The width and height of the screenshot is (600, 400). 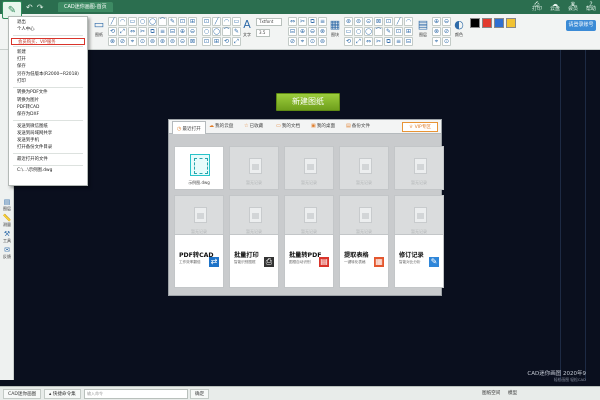 What do you see at coordinates (48, 170) in the screenshot?
I see `menu-item: C:\...\示例图.dwg` at bounding box center [48, 170].